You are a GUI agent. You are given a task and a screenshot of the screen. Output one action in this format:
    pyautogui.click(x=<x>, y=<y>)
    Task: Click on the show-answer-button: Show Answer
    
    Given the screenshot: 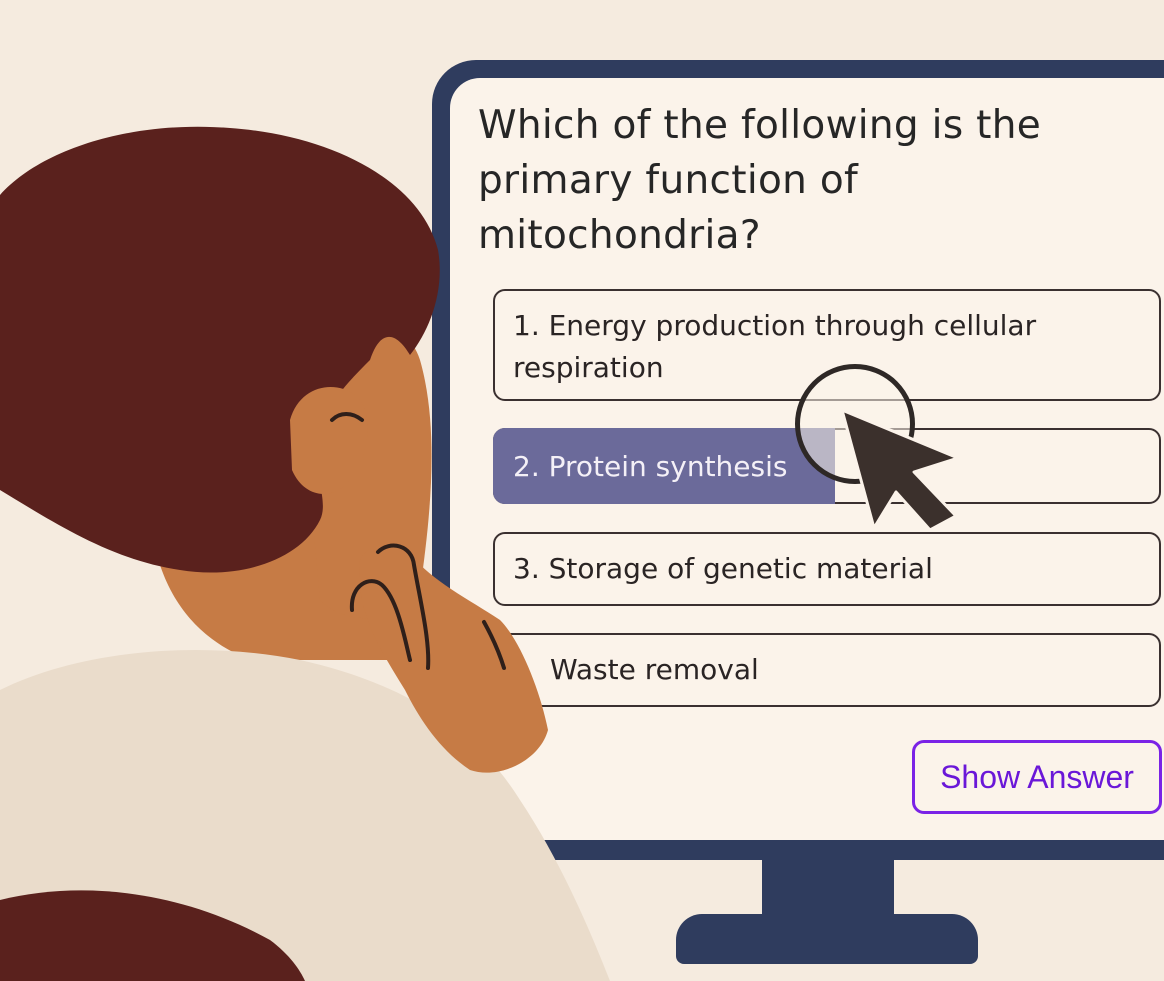 What is the action you would take?
    pyautogui.click(x=1037, y=777)
    